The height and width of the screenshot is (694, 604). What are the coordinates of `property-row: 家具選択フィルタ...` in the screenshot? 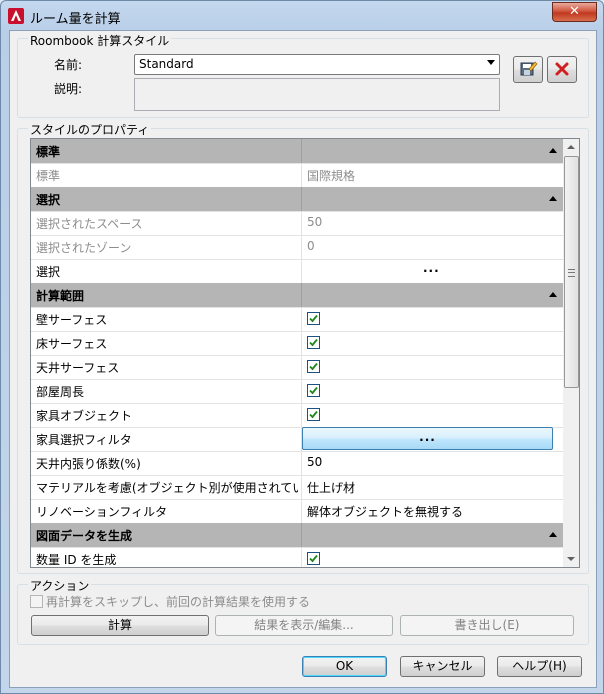 It's located at (297, 439).